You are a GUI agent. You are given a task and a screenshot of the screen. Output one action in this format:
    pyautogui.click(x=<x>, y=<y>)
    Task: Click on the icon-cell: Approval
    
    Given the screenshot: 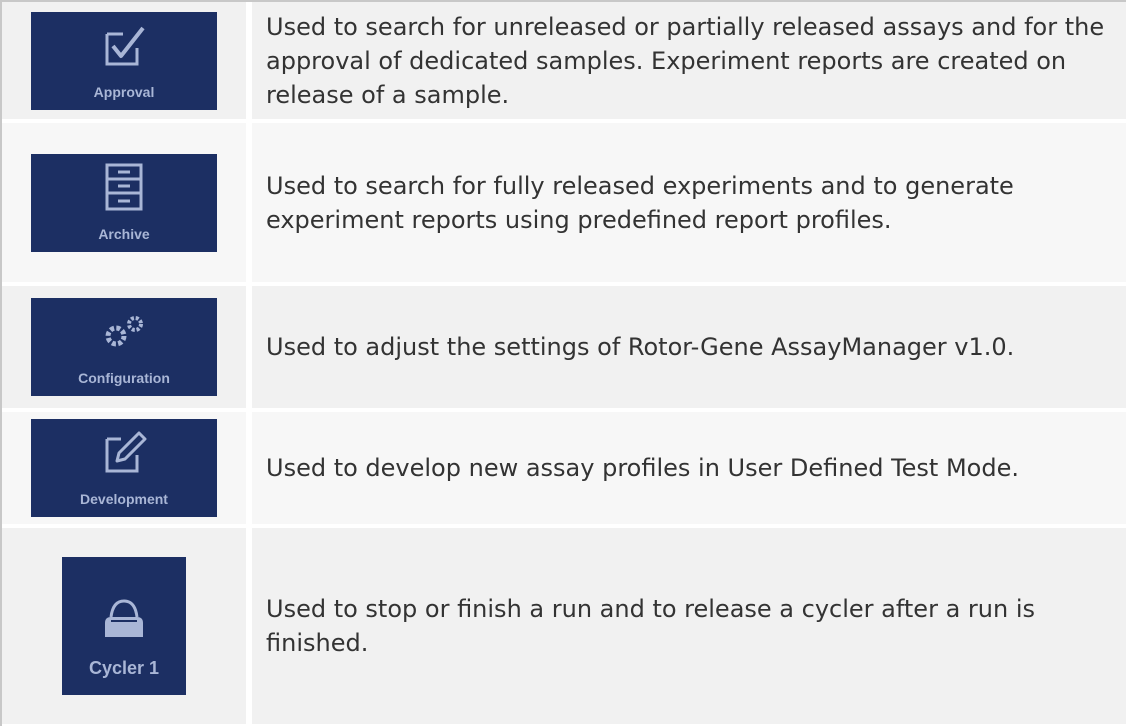 What is the action you would take?
    pyautogui.click(x=124, y=62)
    